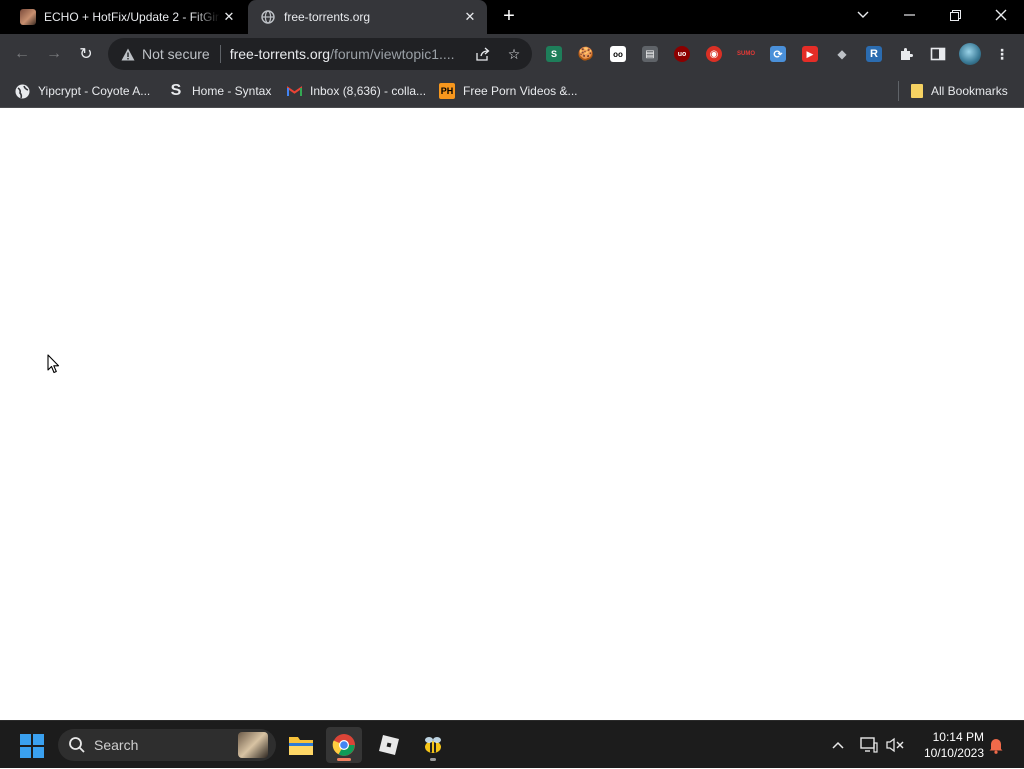  What do you see at coordinates (810, 54) in the screenshot?
I see `youtube-extension-icon: ▶` at bounding box center [810, 54].